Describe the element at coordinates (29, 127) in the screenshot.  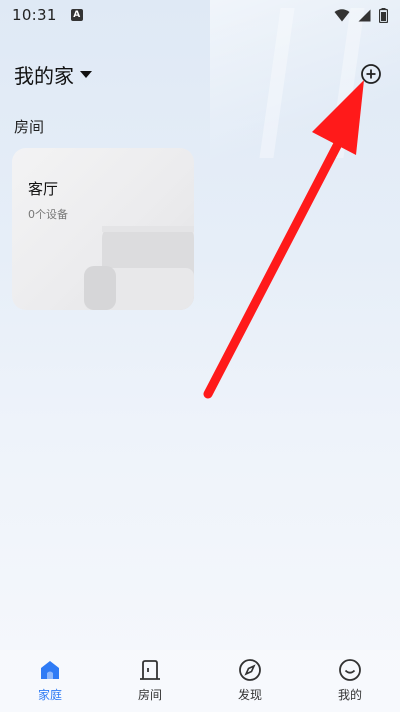
I see `rooms-section-label: 房间` at that location.